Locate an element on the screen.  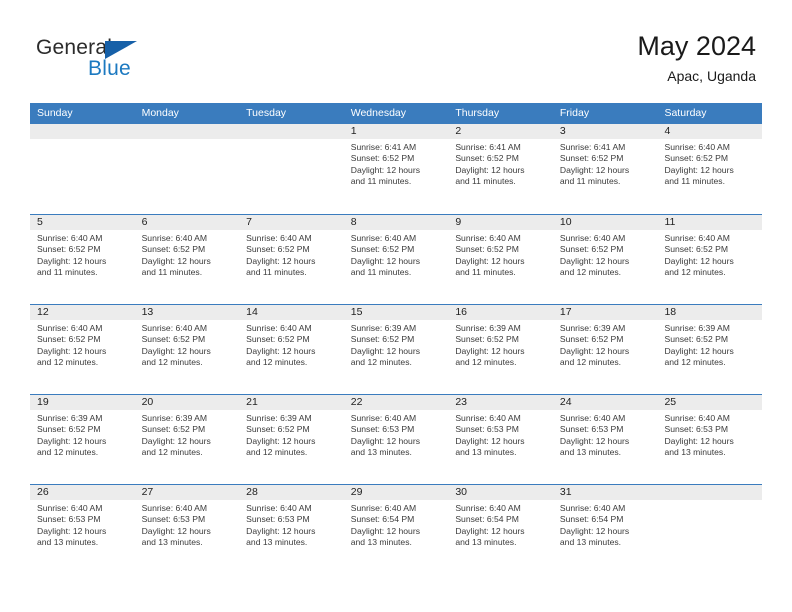
day-number-strip: 2 is located at coordinates (500, 131).